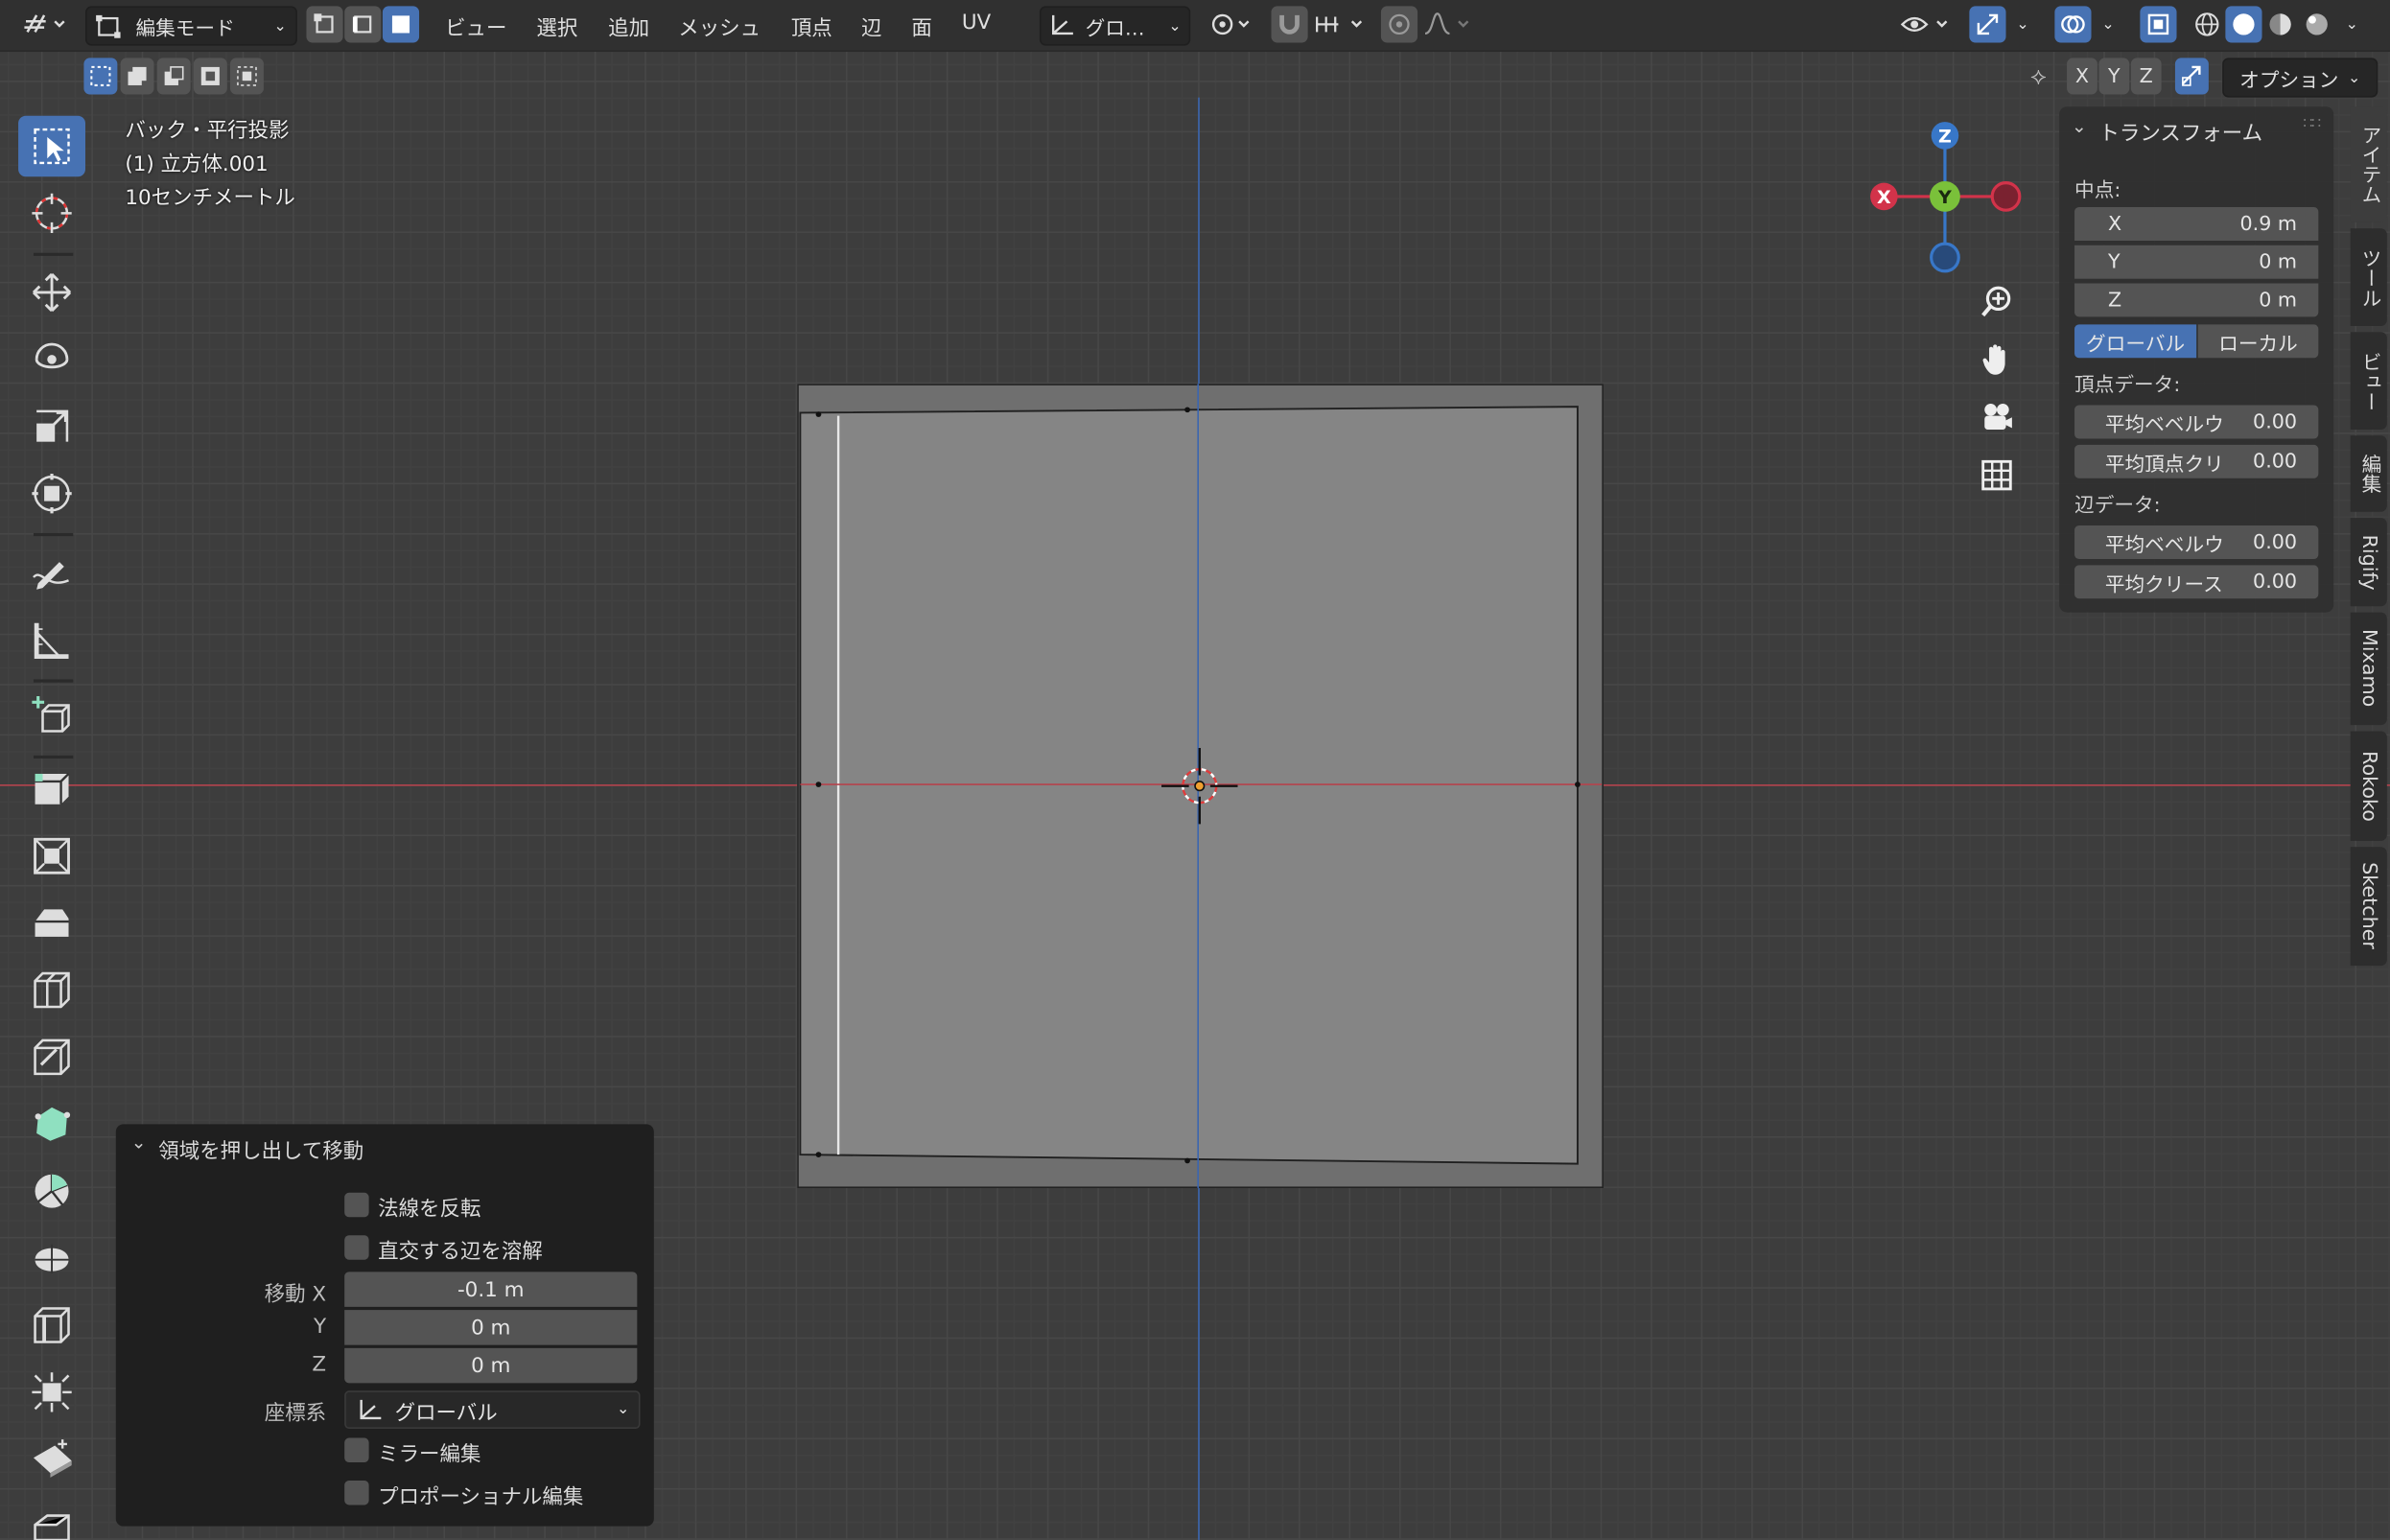  What do you see at coordinates (1926, 24) in the screenshot?
I see `visibility-button` at bounding box center [1926, 24].